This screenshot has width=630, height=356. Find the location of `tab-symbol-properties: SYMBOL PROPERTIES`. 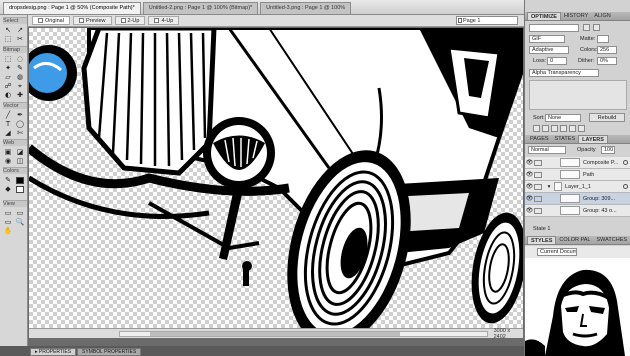

tab-symbol-properties: SYMBOL PROPERTIES is located at coordinates (109, 352).